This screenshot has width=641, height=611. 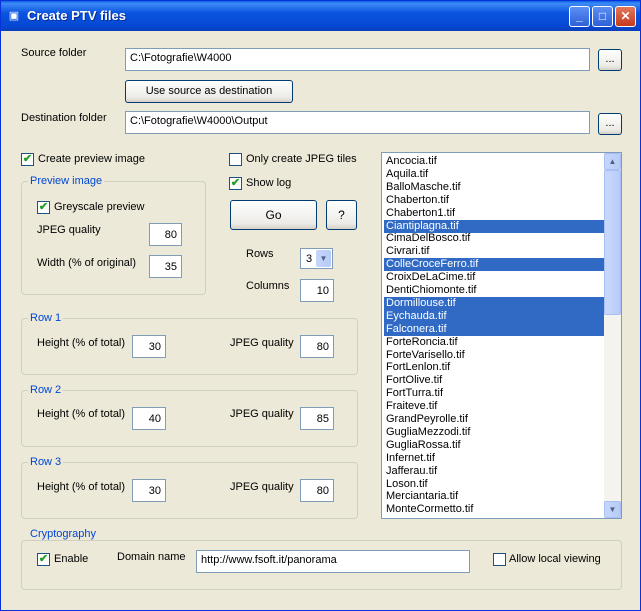 What do you see at coordinates (64, 118) in the screenshot?
I see `destination-folder-label: Destination folder` at bounding box center [64, 118].